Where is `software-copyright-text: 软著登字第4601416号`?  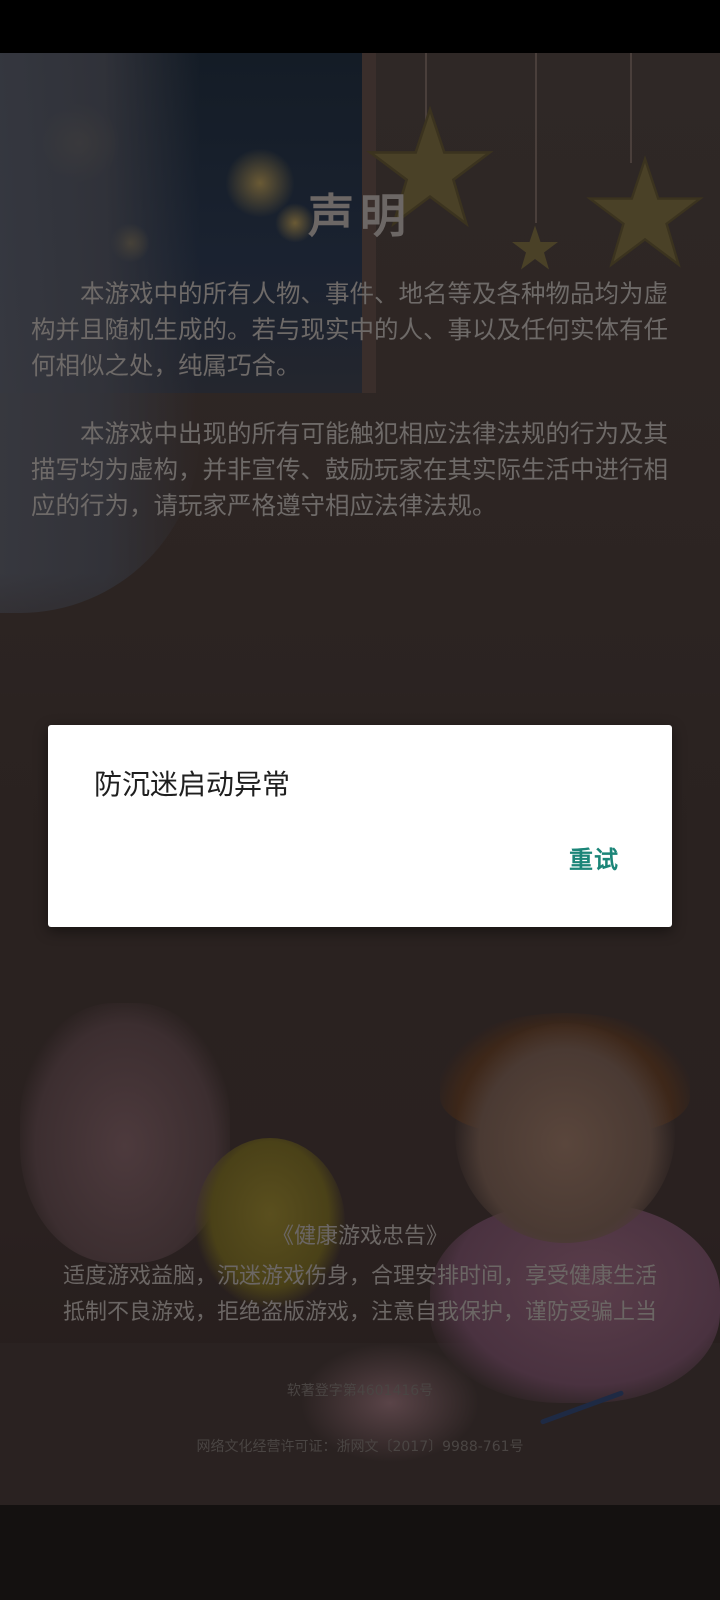
software-copyright-text: 软著登字第4601416号 is located at coordinates (360, 1391).